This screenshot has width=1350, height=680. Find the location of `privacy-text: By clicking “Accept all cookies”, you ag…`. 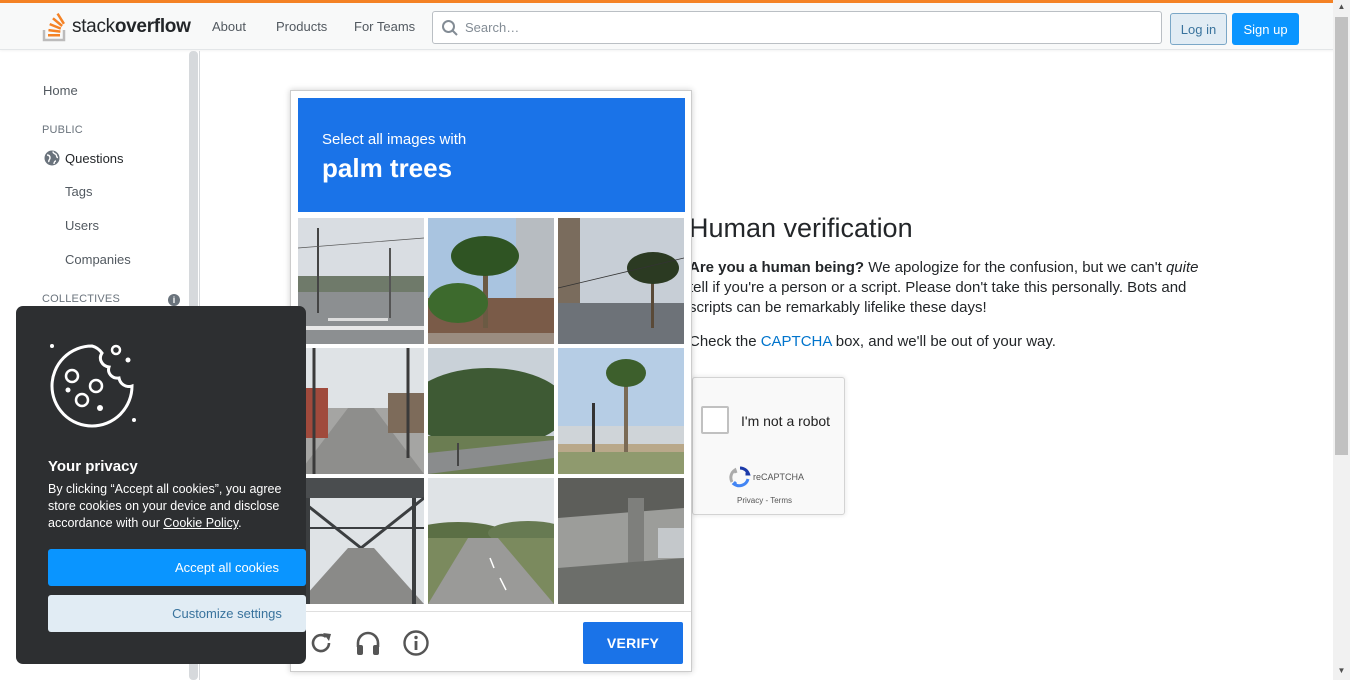

privacy-text: By clicking “Accept all cookies”, you ag… is located at coordinates (165, 506).